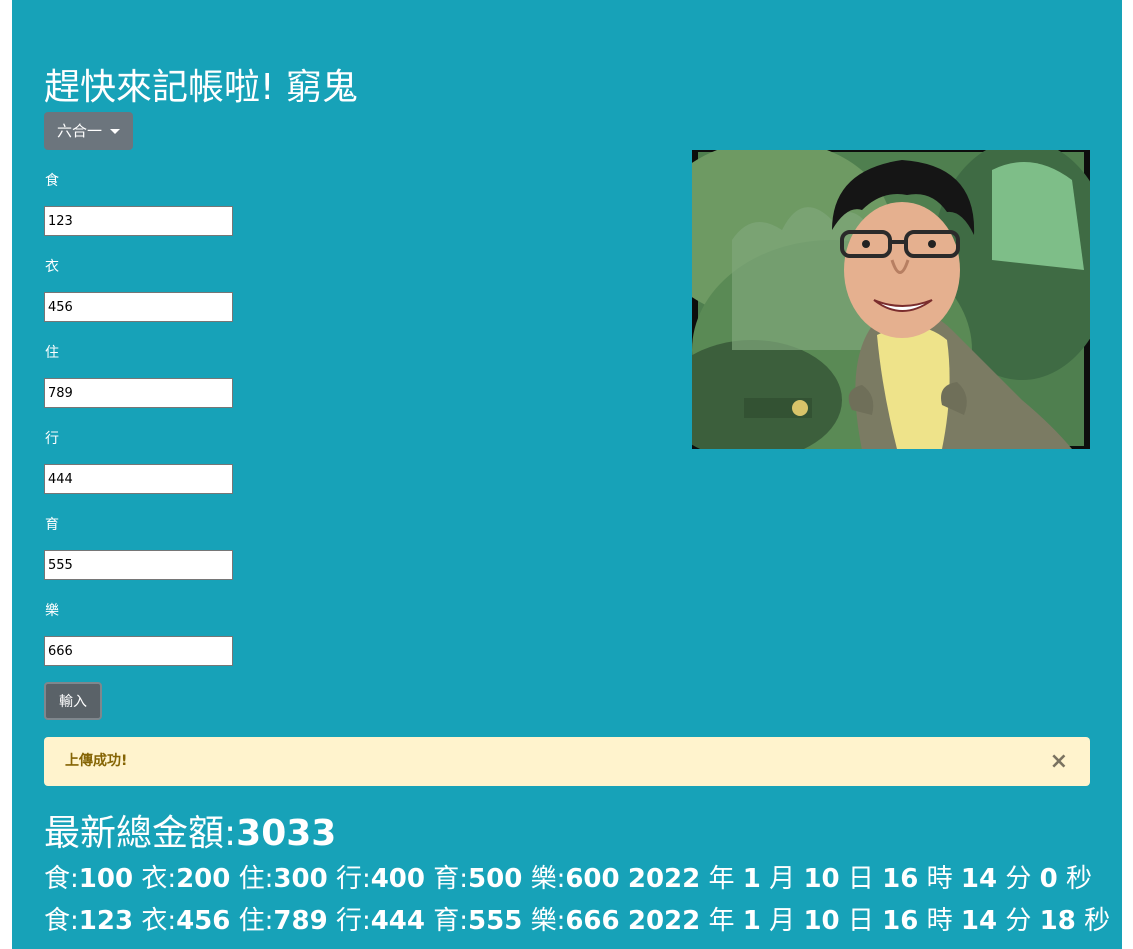 This screenshot has height=949, width=1133. Describe the element at coordinates (1059, 761) in the screenshot. I see `close-icon: ×` at that location.